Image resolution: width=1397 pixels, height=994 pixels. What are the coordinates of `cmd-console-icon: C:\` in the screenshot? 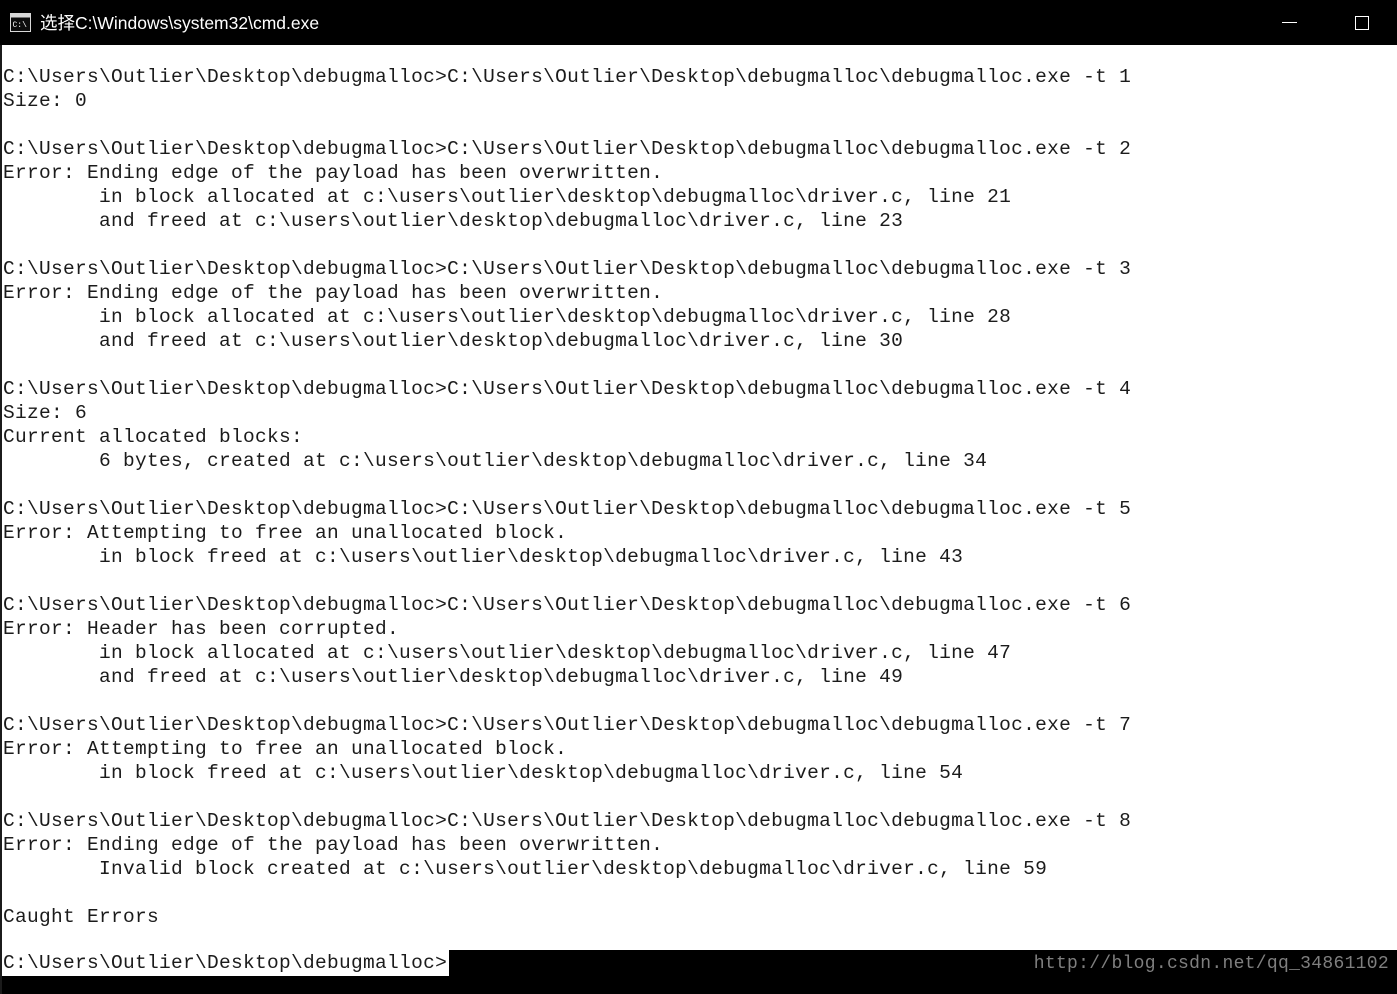 It's located at (20, 22).